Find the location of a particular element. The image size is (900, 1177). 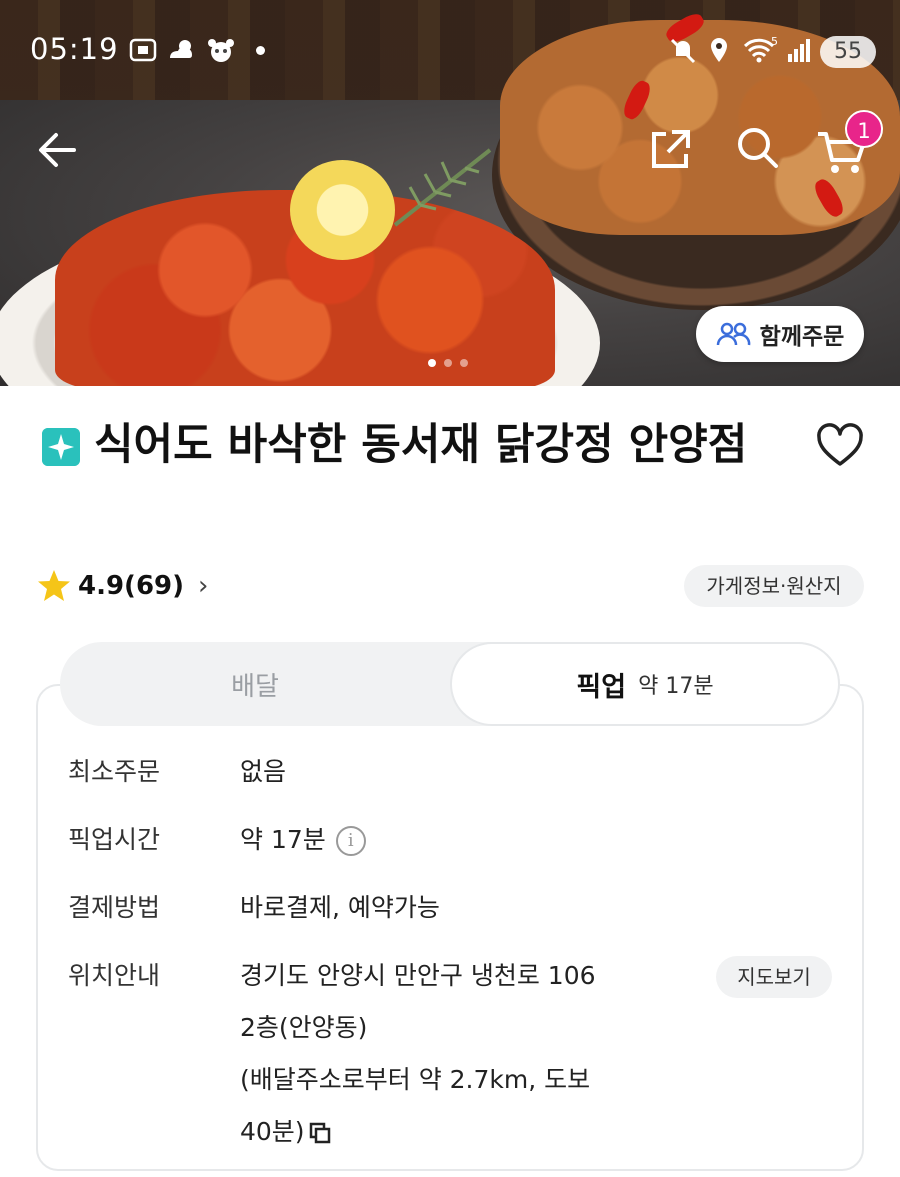

pickup-time-value: 약 17분 is located at coordinates (283, 839).